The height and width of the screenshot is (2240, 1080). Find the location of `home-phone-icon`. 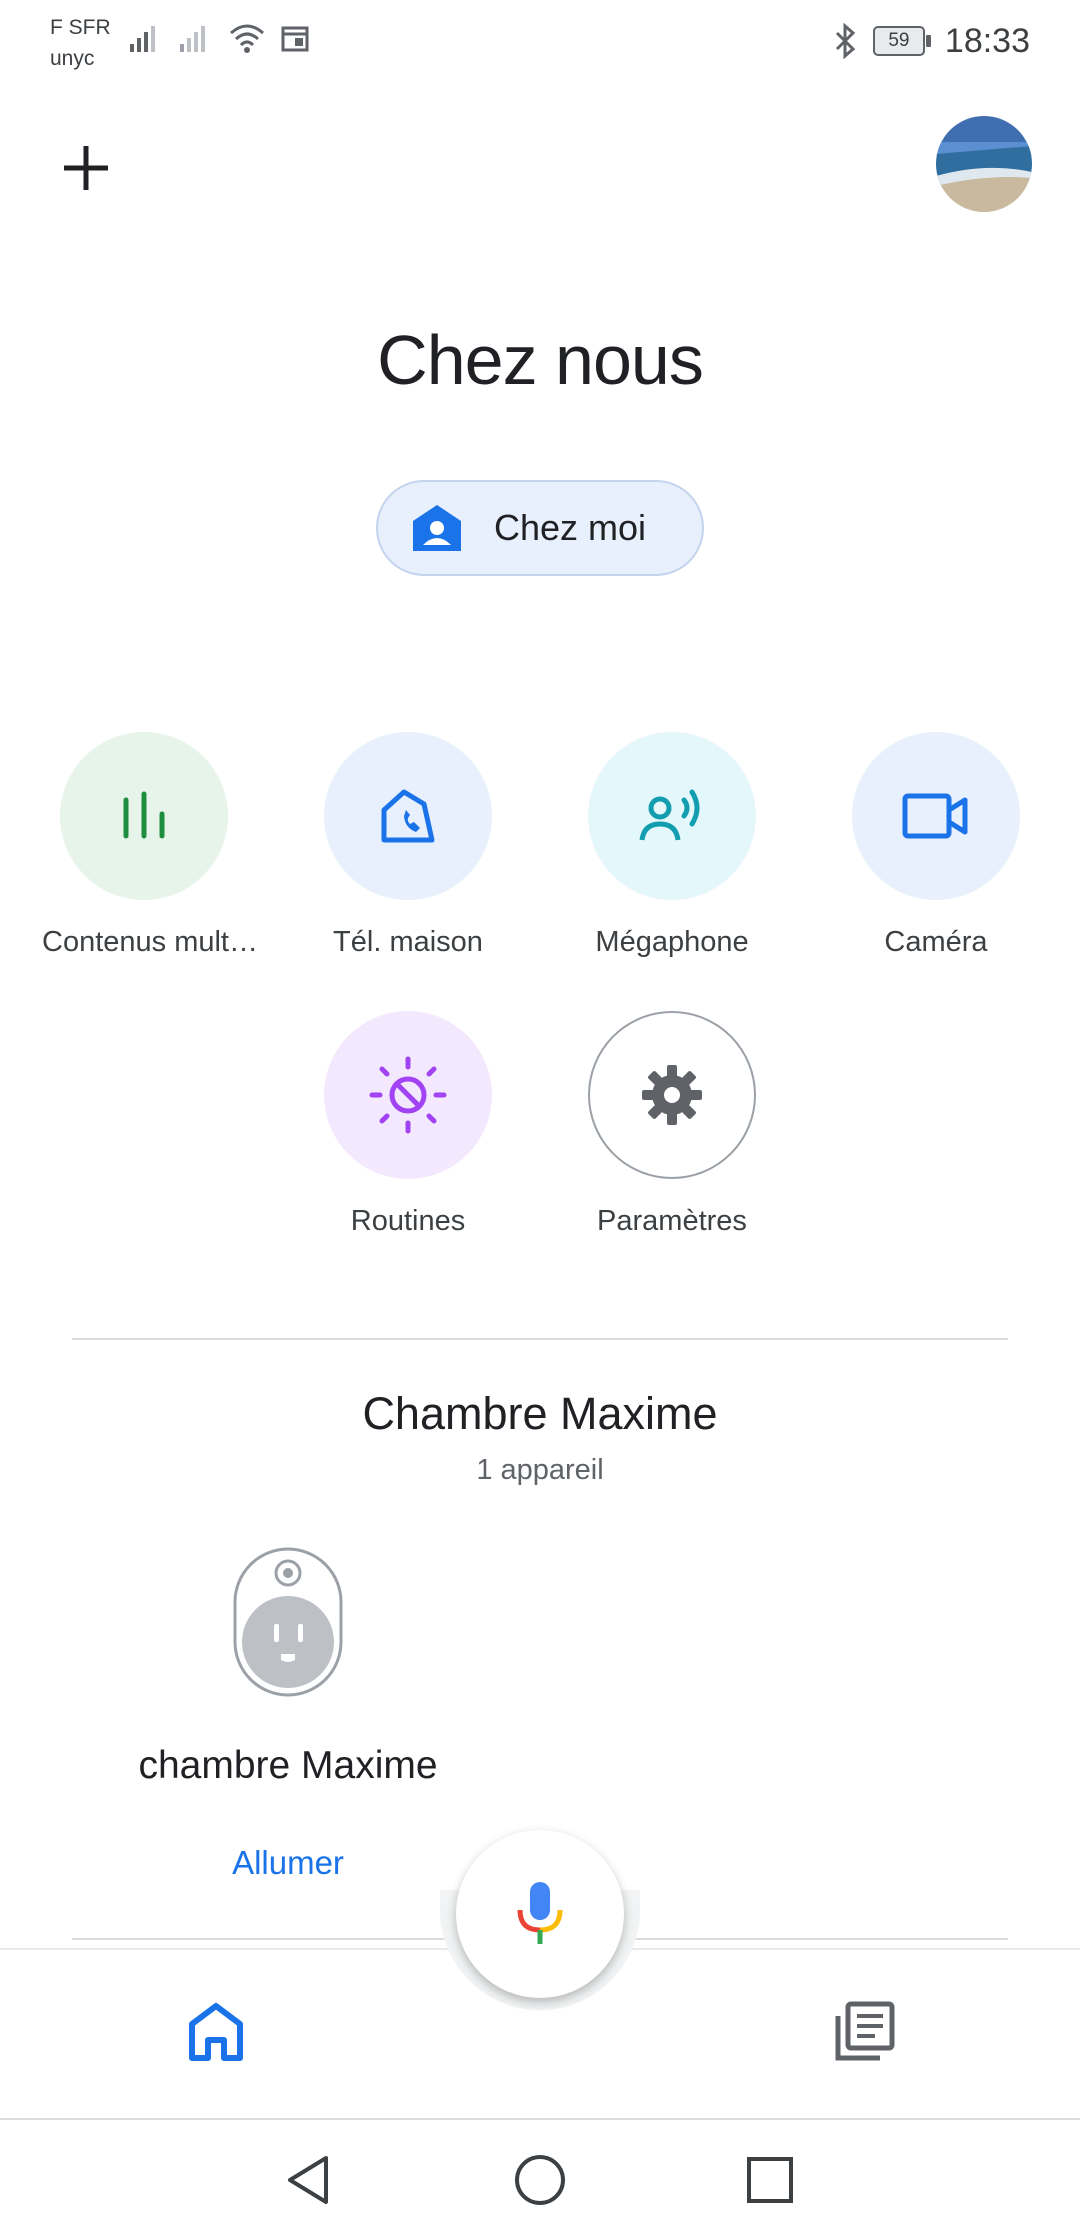

home-phone-icon is located at coordinates (408, 816).